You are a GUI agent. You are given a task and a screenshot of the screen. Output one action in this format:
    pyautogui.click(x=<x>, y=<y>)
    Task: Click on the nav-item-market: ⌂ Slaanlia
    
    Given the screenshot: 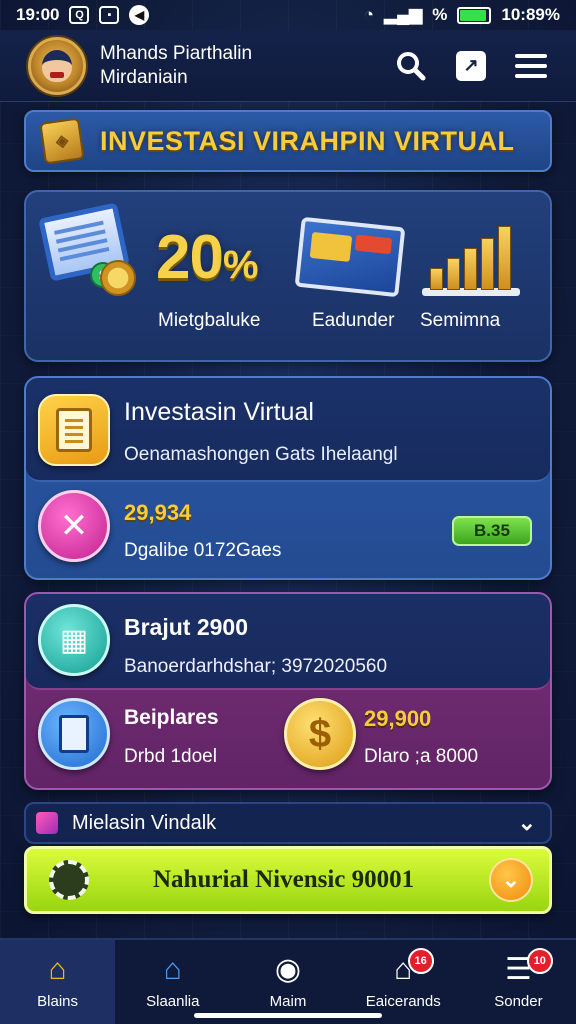 What is the action you would take?
    pyautogui.click(x=172, y=982)
    